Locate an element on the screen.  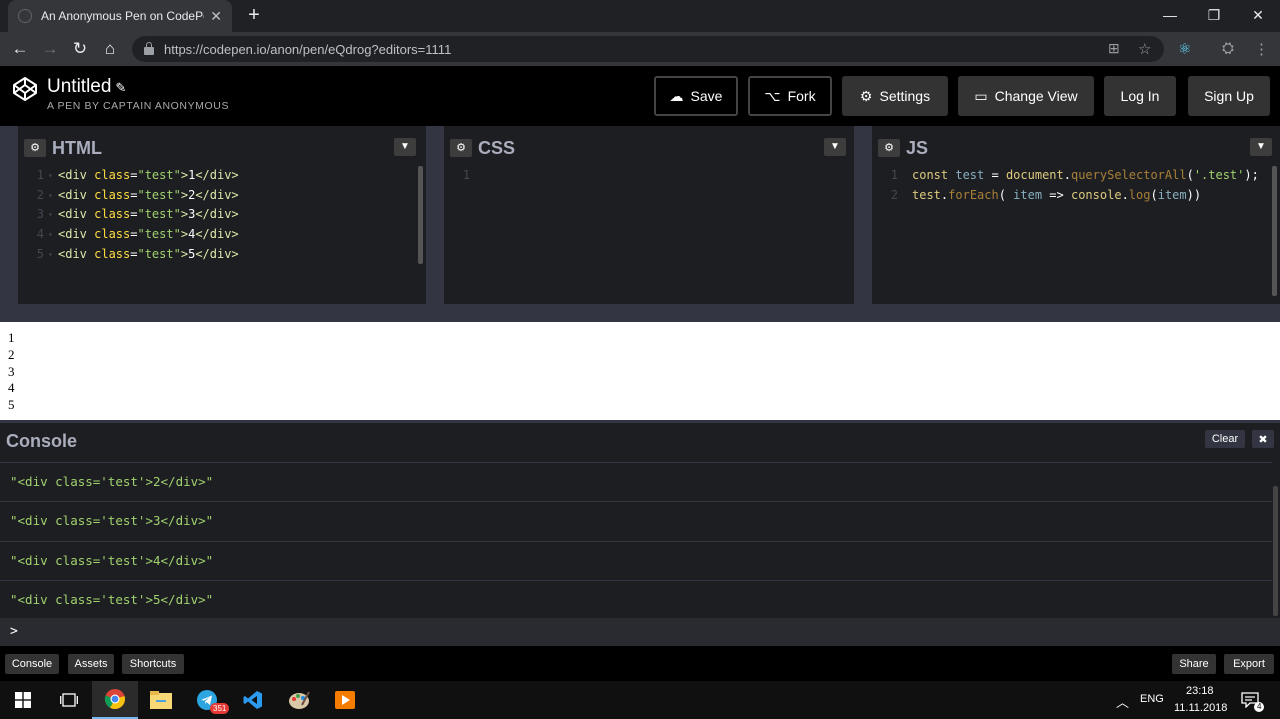
tag-text: 5 is located at coordinates (192, 253).